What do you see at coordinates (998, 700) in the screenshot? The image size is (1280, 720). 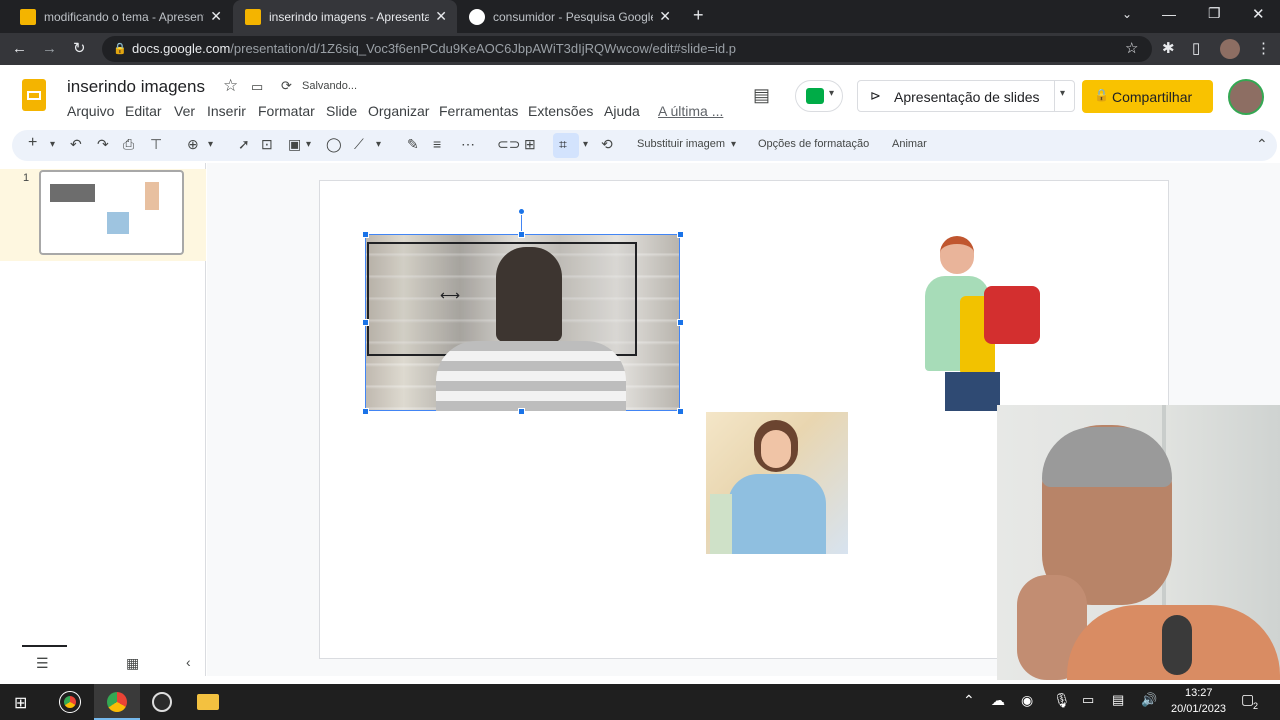 I see `onedrive-icon: ☁` at bounding box center [998, 700].